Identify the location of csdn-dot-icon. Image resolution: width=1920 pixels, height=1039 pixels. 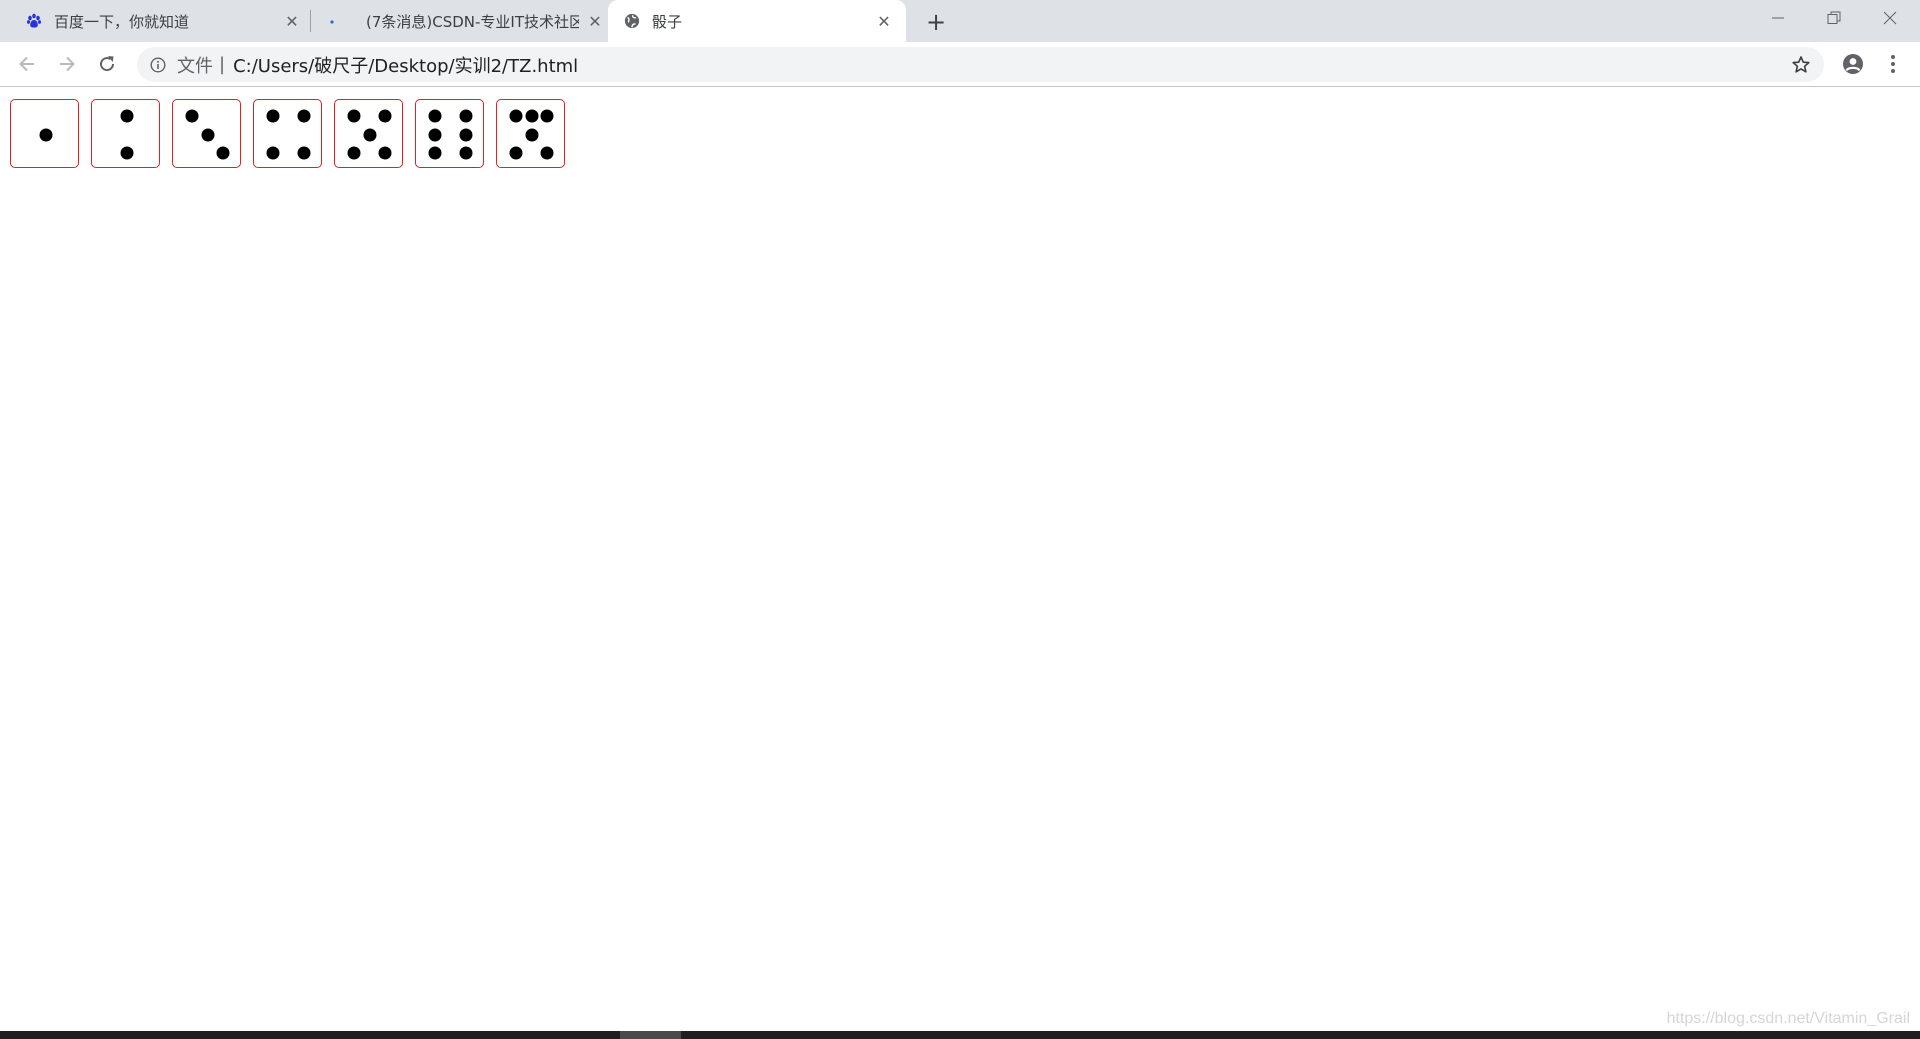
(332, 21).